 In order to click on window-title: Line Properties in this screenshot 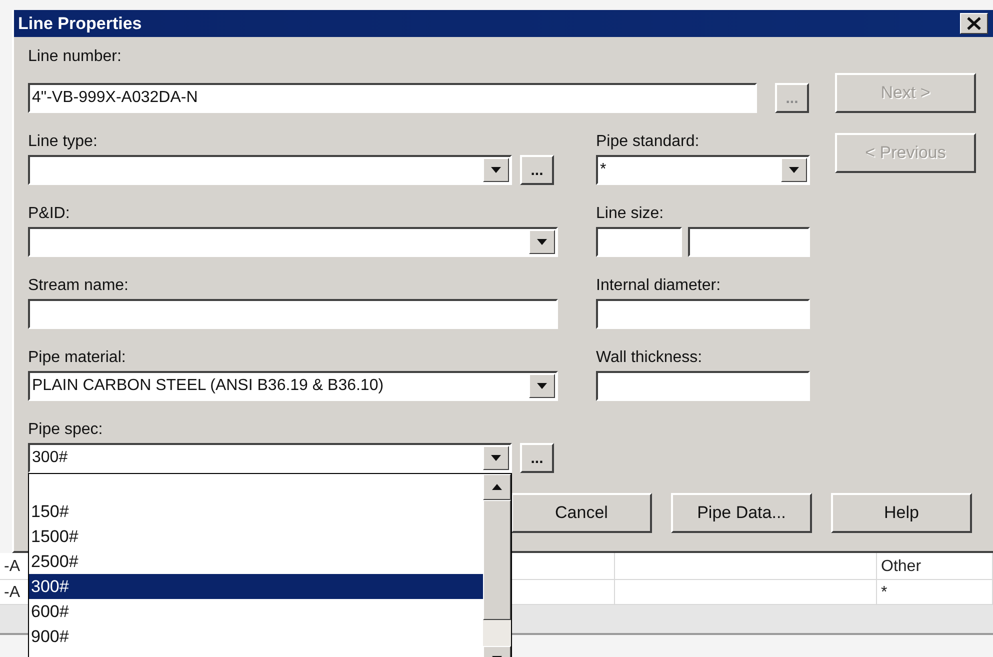, I will do `click(80, 24)`.